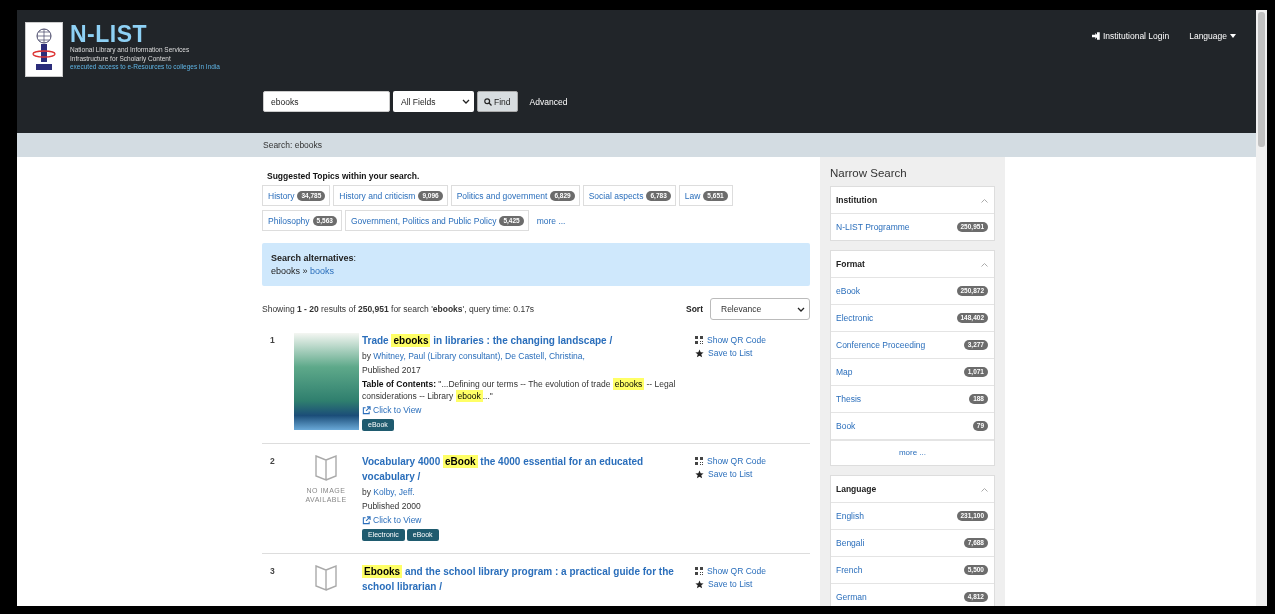 The height and width of the screenshot is (614, 1275). What do you see at coordinates (272, 571) in the screenshot?
I see `result-number: 3` at bounding box center [272, 571].